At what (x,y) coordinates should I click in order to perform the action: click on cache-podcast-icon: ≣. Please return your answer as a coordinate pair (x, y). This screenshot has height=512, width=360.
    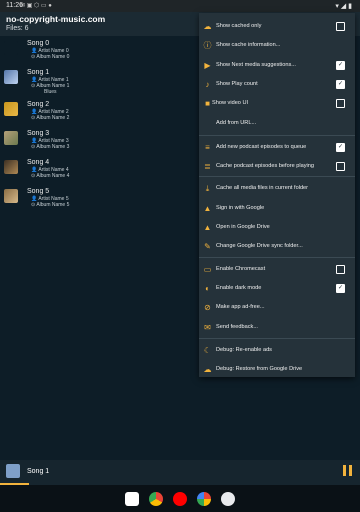
    Looking at the image, I should click on (207, 166).